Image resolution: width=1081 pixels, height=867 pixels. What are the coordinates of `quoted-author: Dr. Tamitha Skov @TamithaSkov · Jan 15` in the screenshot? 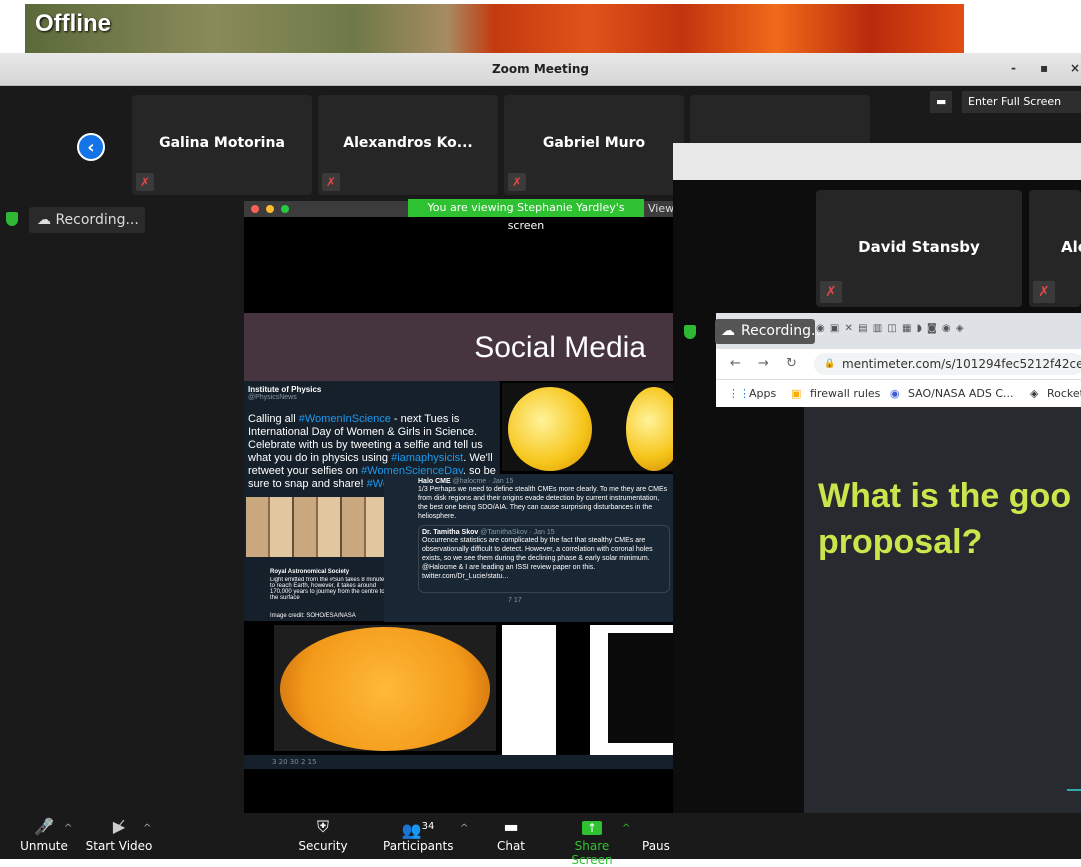 It's located at (488, 532).